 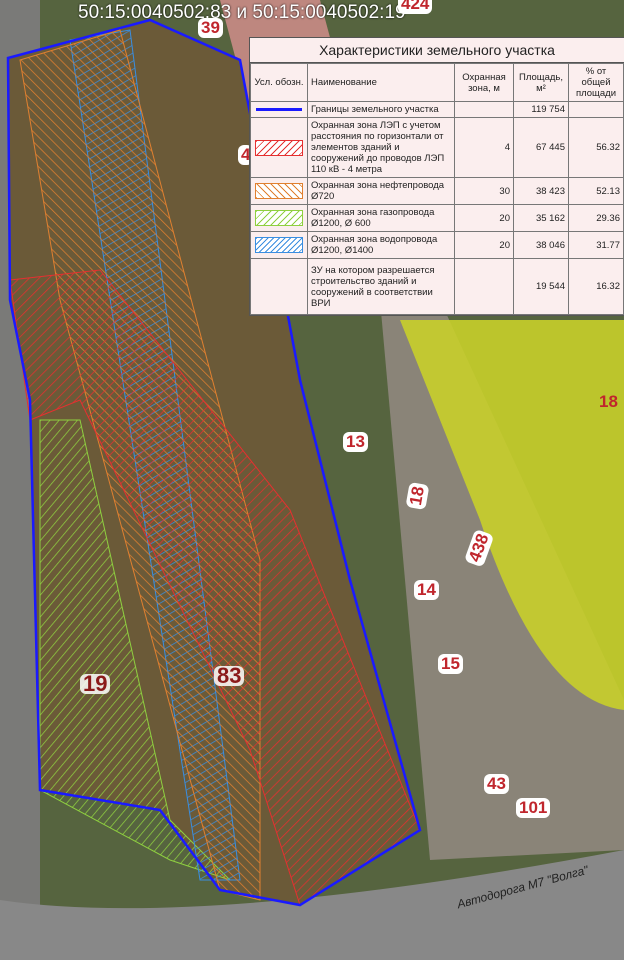 What do you see at coordinates (541, 286) in the screenshot?
I see `row-area: 19 544` at bounding box center [541, 286].